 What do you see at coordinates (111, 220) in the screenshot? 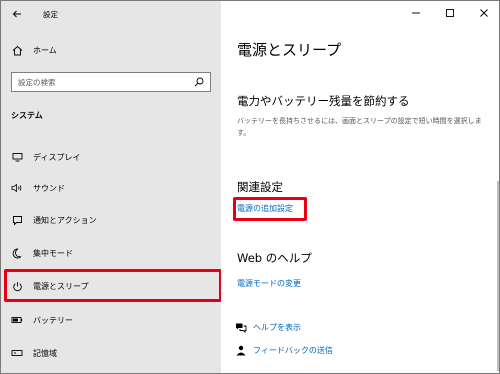
I see `sidebar-item-notifications: 通知とアクション` at bounding box center [111, 220].